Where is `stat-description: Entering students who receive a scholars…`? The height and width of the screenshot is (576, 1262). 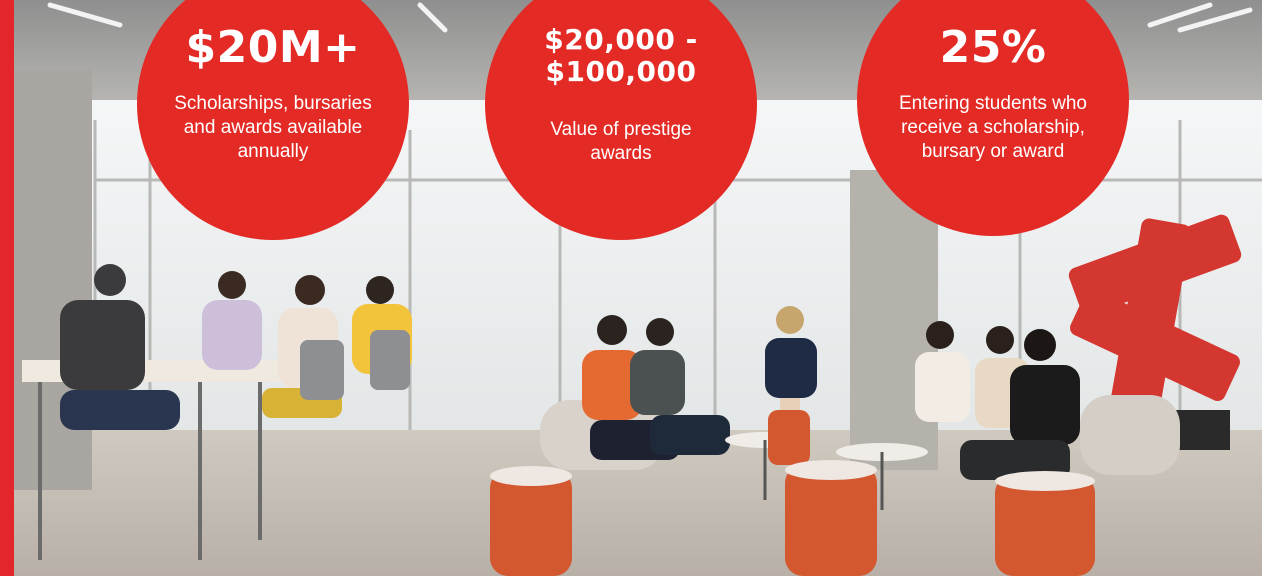
stat-description: Entering students who receive a scholars… is located at coordinates (992, 127).